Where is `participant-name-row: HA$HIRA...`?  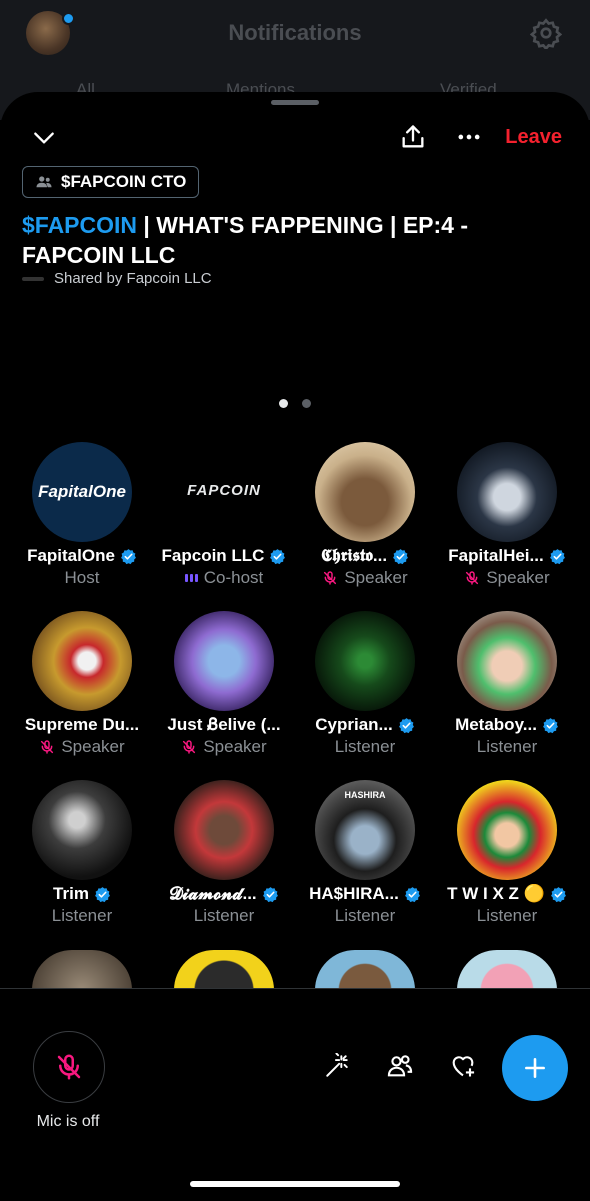 participant-name-row: HA$HIRA... is located at coordinates (365, 894).